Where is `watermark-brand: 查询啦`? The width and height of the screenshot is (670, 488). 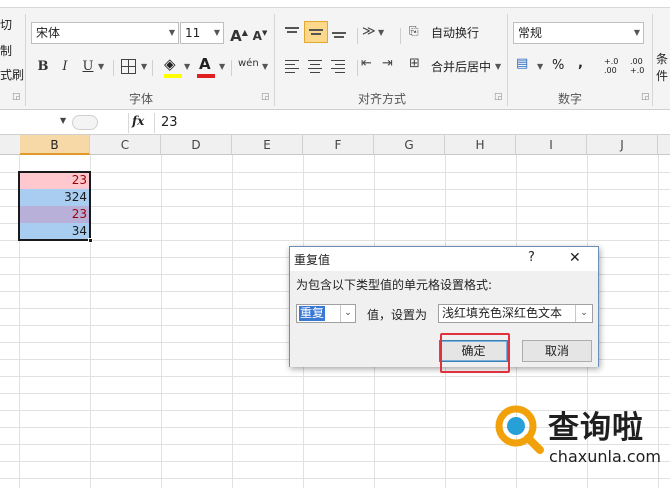
watermark-brand: 查询啦 is located at coordinates (596, 428).